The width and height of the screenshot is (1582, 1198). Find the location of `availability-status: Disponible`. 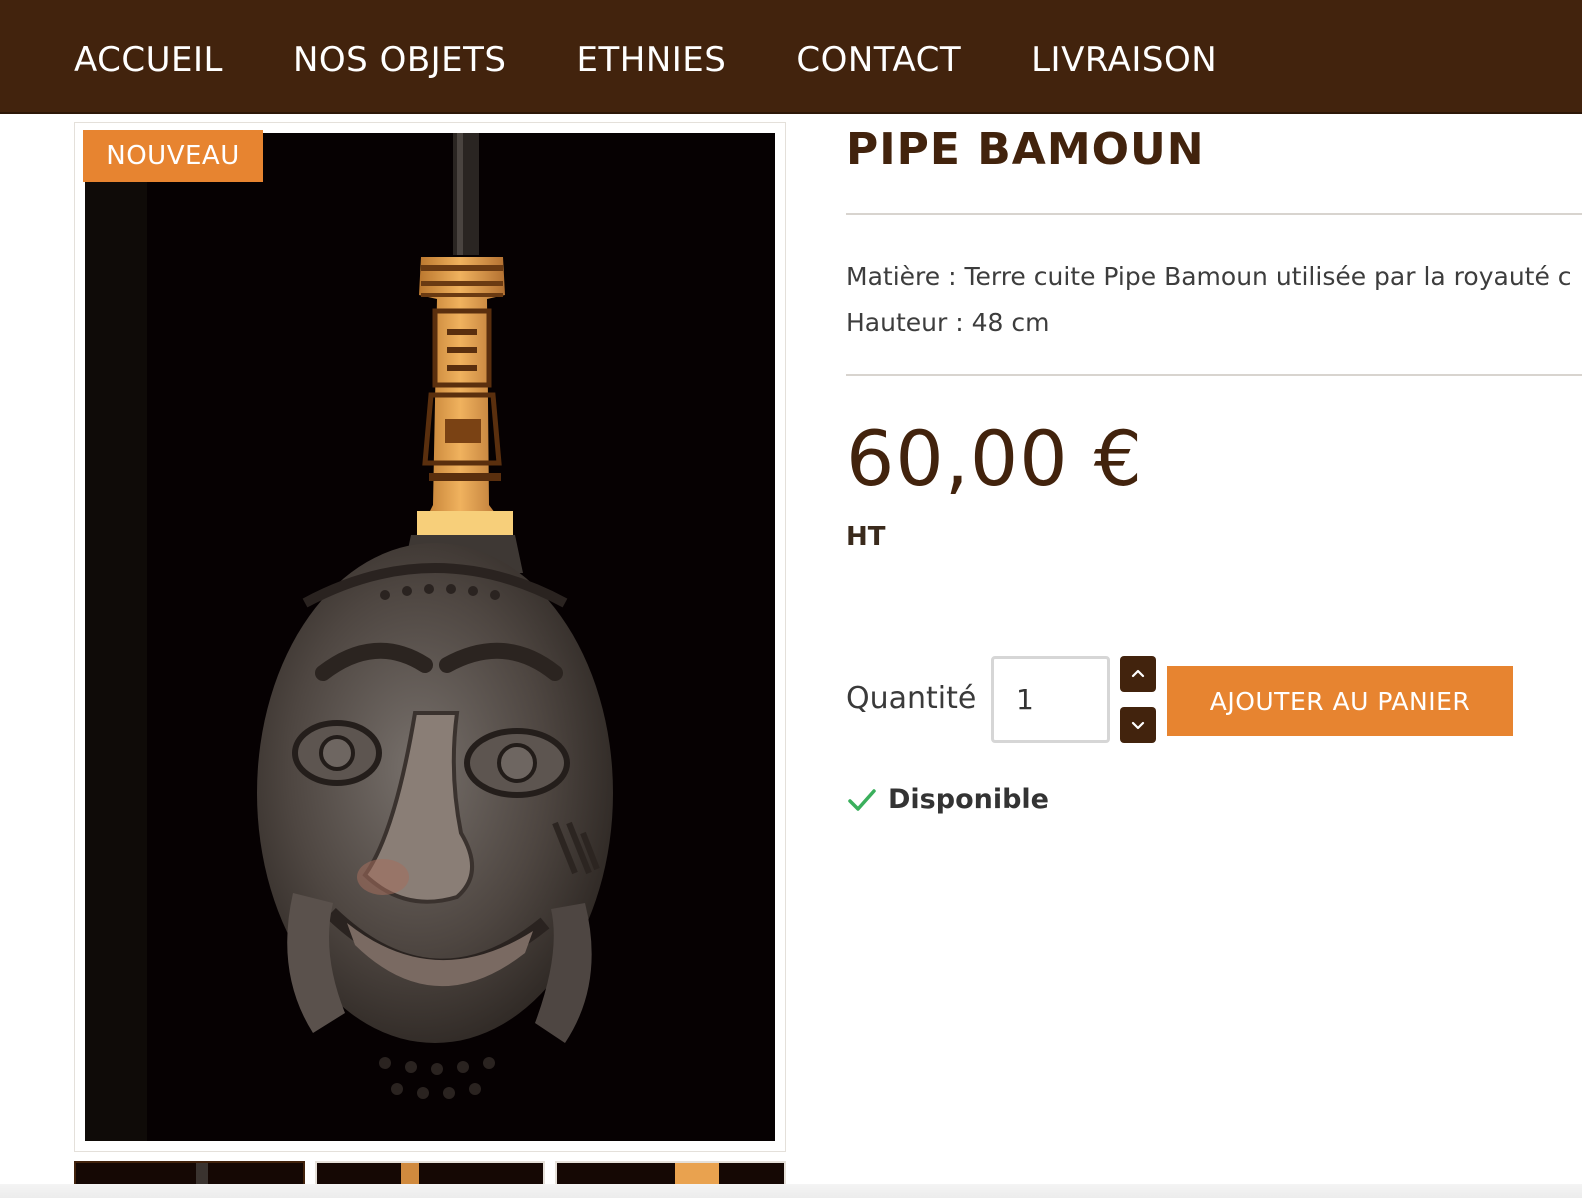

availability-status: Disponible is located at coordinates (947, 799).